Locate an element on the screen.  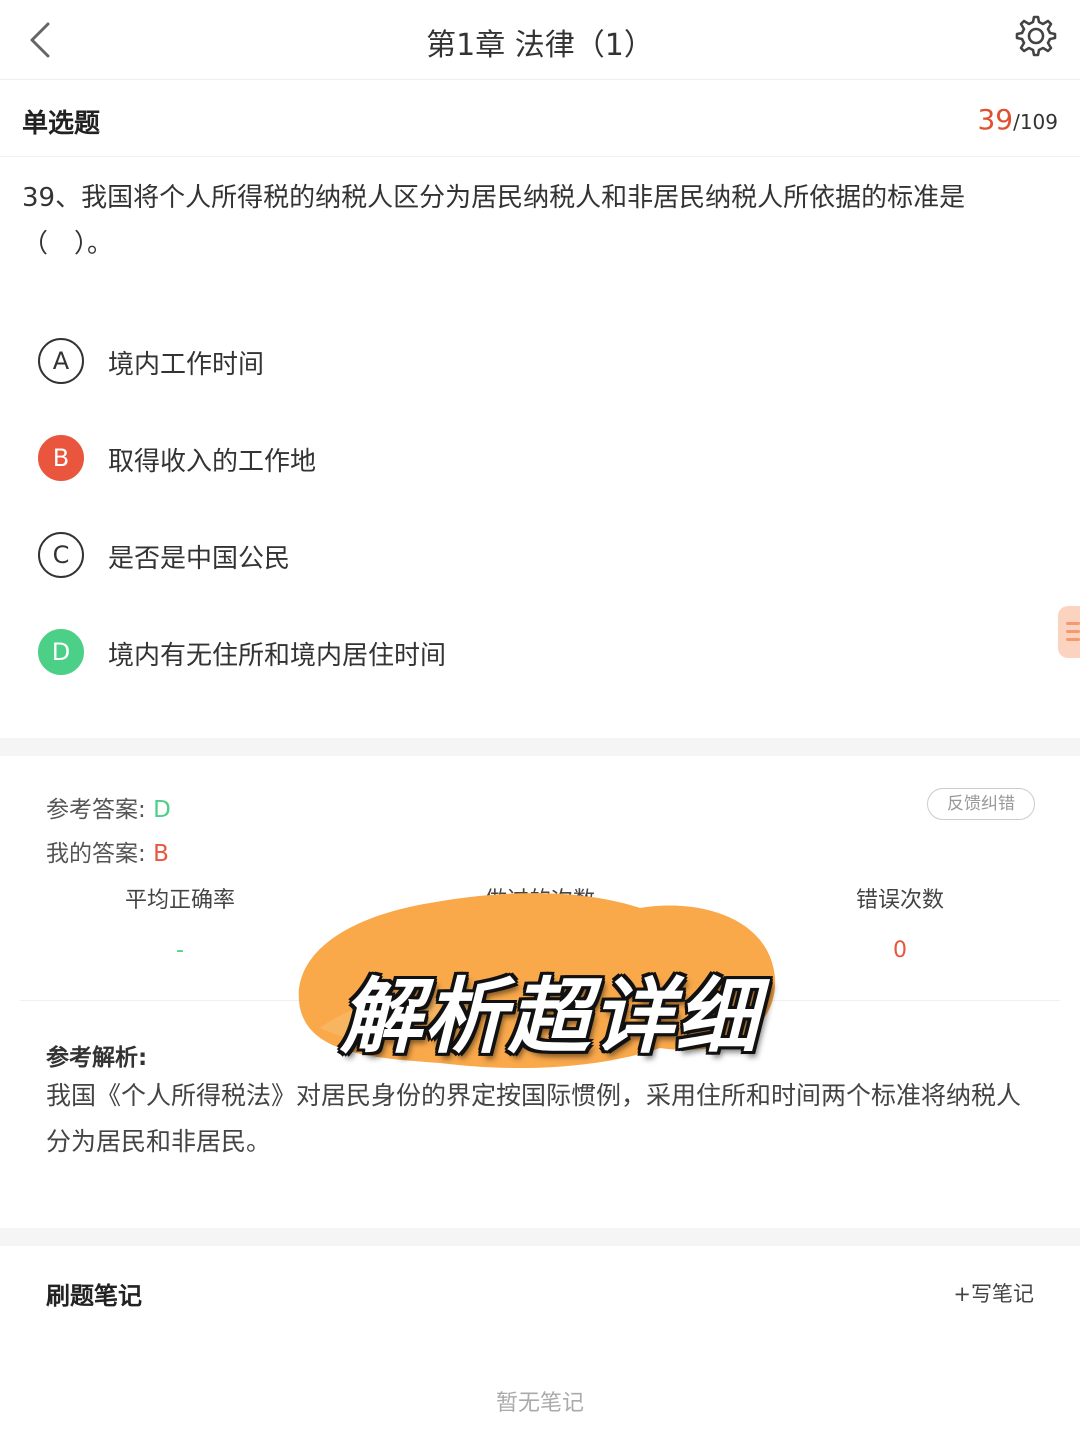
side-list-tab is located at coordinates (1069, 632).